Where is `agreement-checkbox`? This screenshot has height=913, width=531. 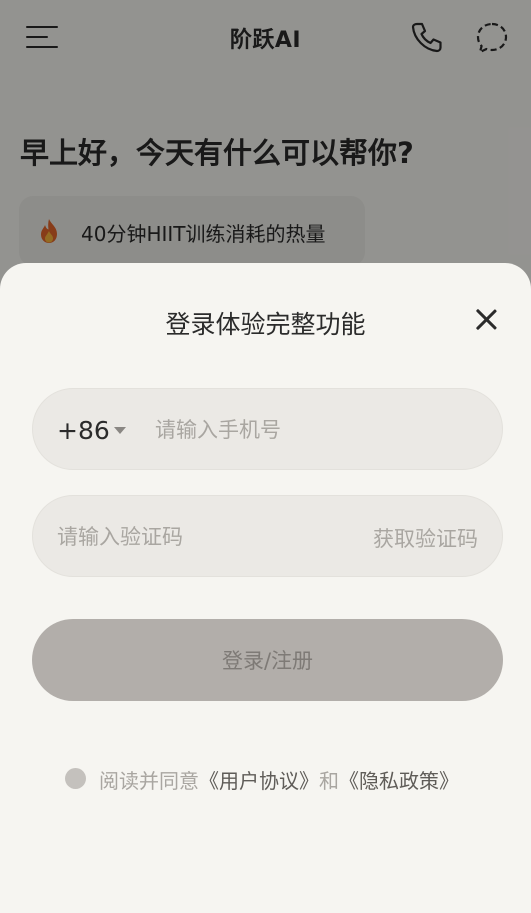
agreement-checkbox is located at coordinates (75, 778).